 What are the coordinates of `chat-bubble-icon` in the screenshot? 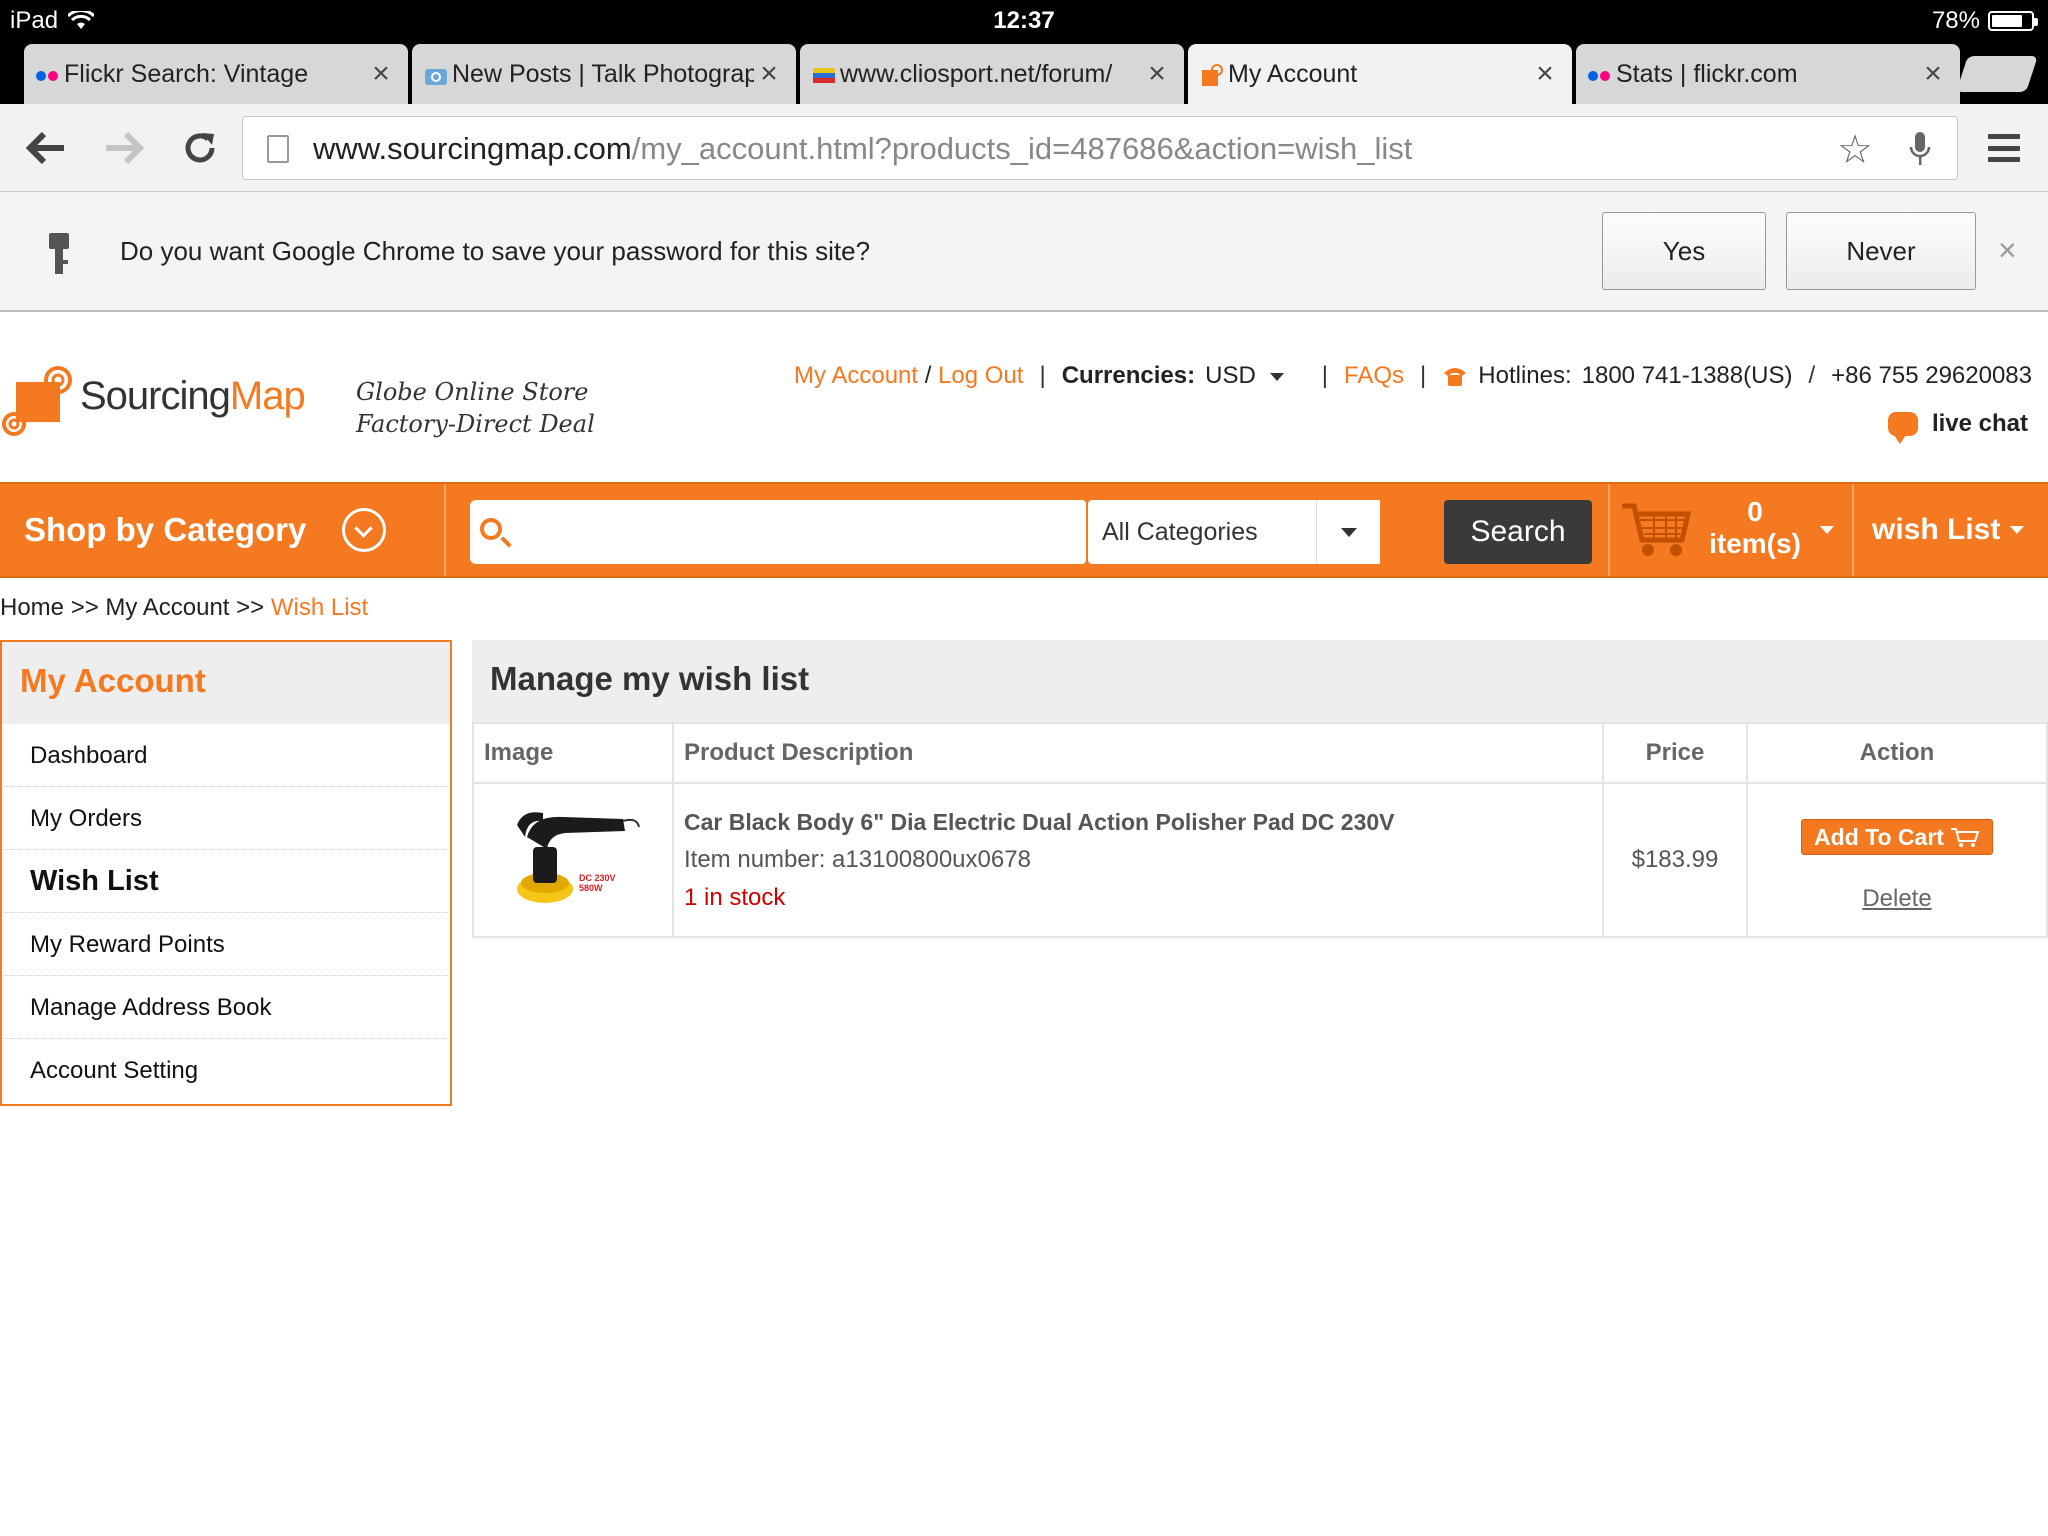 It's located at (1902, 428).